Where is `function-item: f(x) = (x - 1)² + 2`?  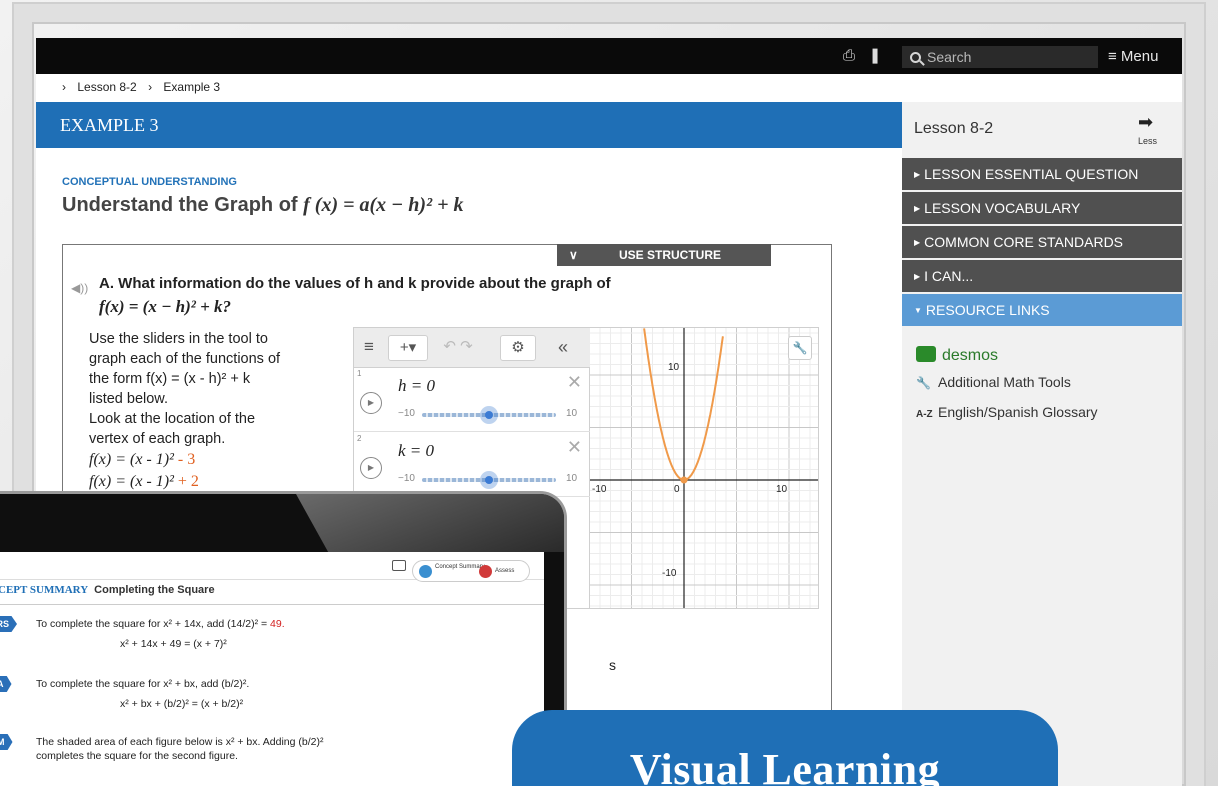
function-item: f(x) = (x - 1)² + 2 is located at coordinates (144, 481).